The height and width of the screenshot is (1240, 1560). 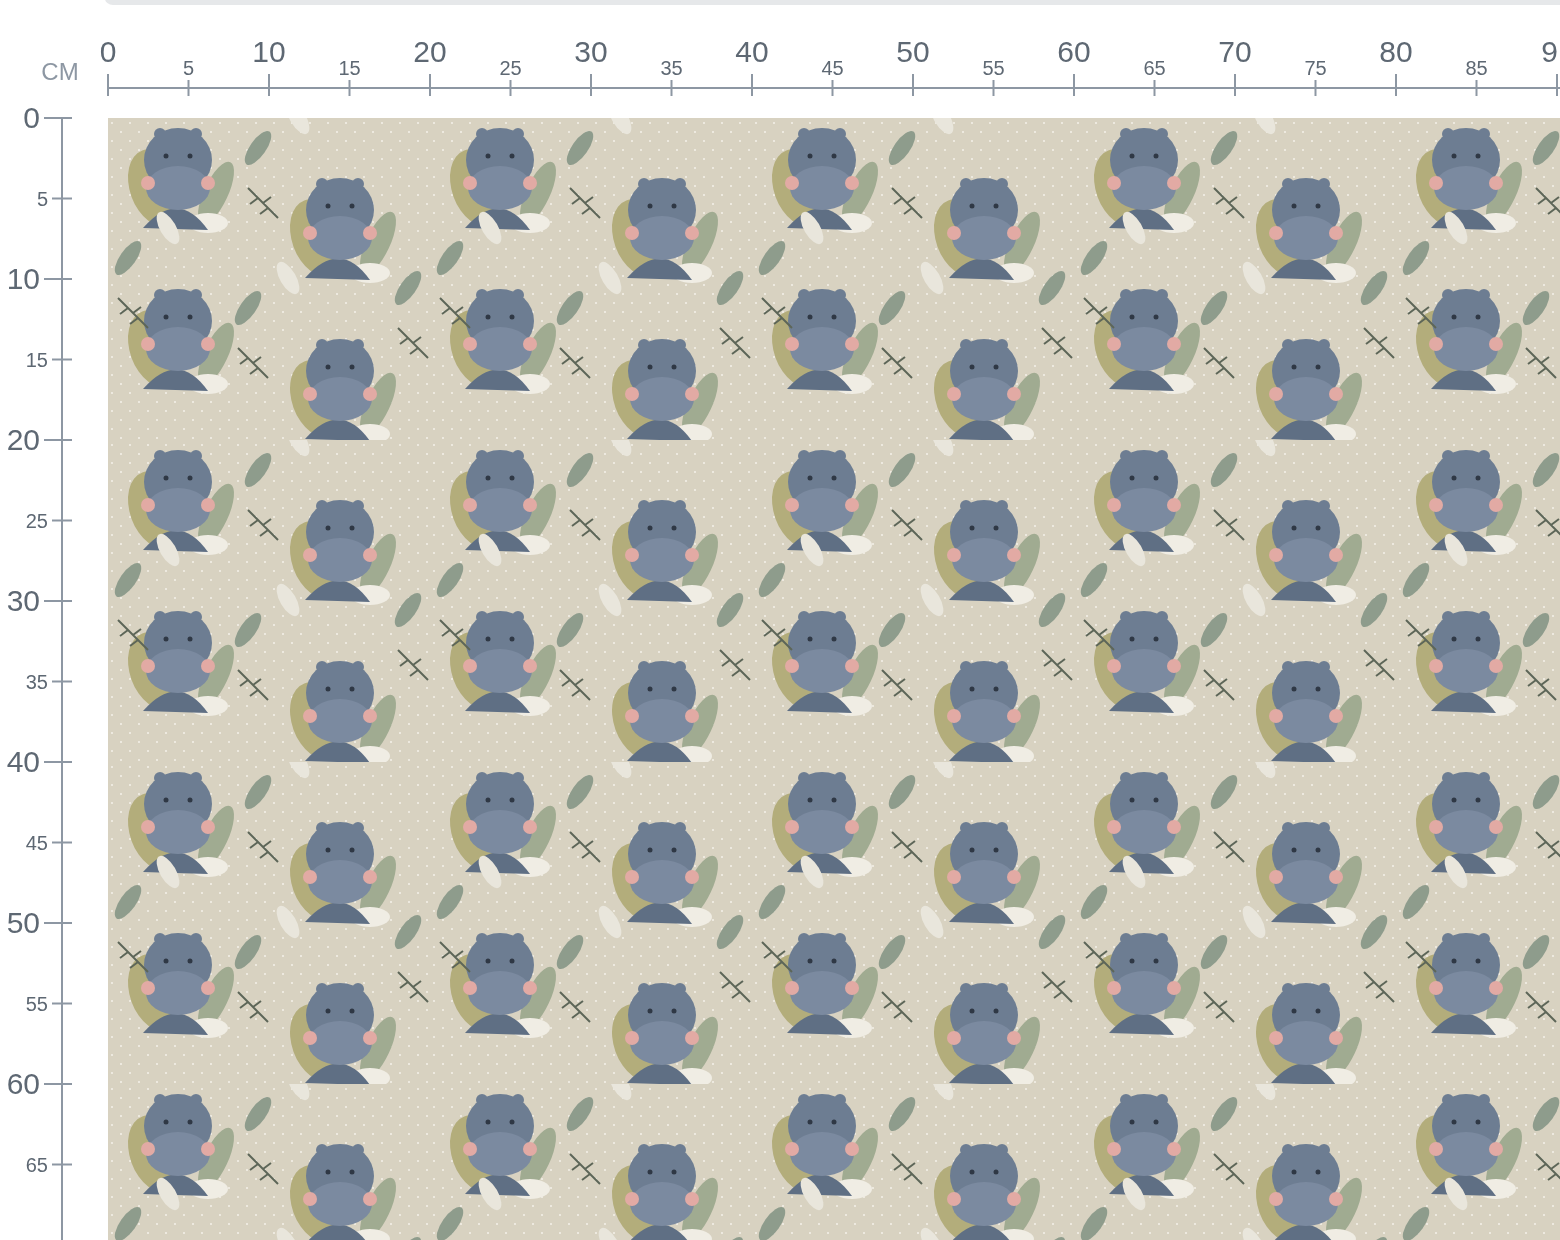 What do you see at coordinates (1315, 68) in the screenshot?
I see `ruler-label: 75` at bounding box center [1315, 68].